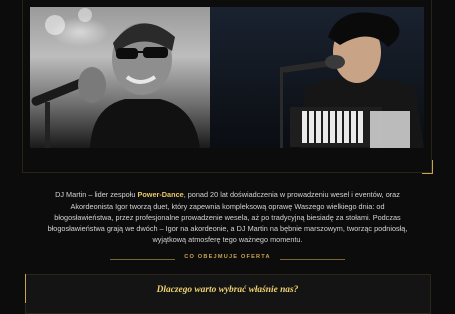 The width and height of the screenshot is (455, 314). Describe the element at coordinates (227, 257) in the screenshot. I see `offer-section-label: CO OBEJMUJE OFERTA` at that location.